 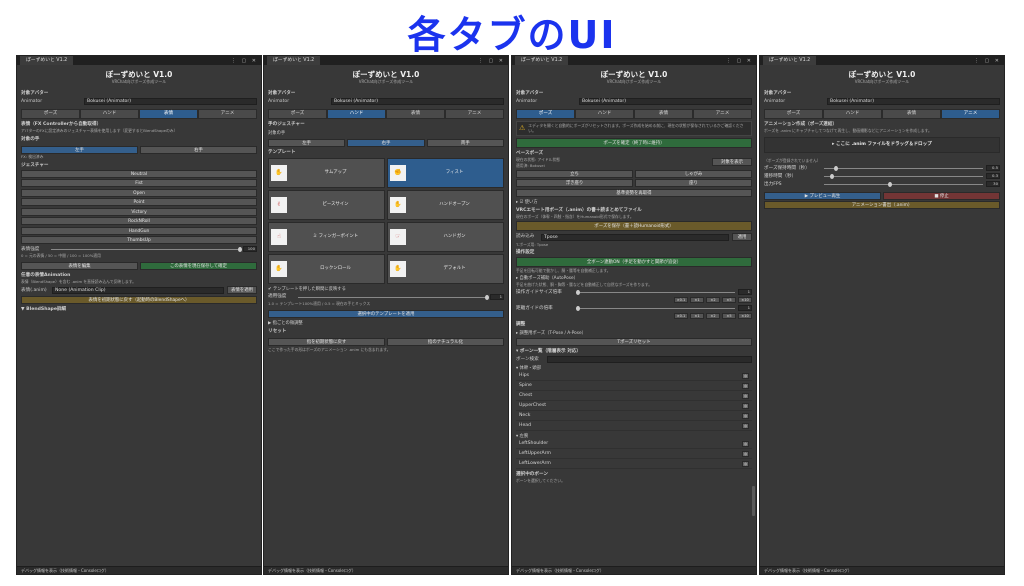 What do you see at coordinates (634, 292) in the screenshot?
I see `rotation-slider: 操作ガイドサイズ倍率 1` at bounding box center [634, 292].